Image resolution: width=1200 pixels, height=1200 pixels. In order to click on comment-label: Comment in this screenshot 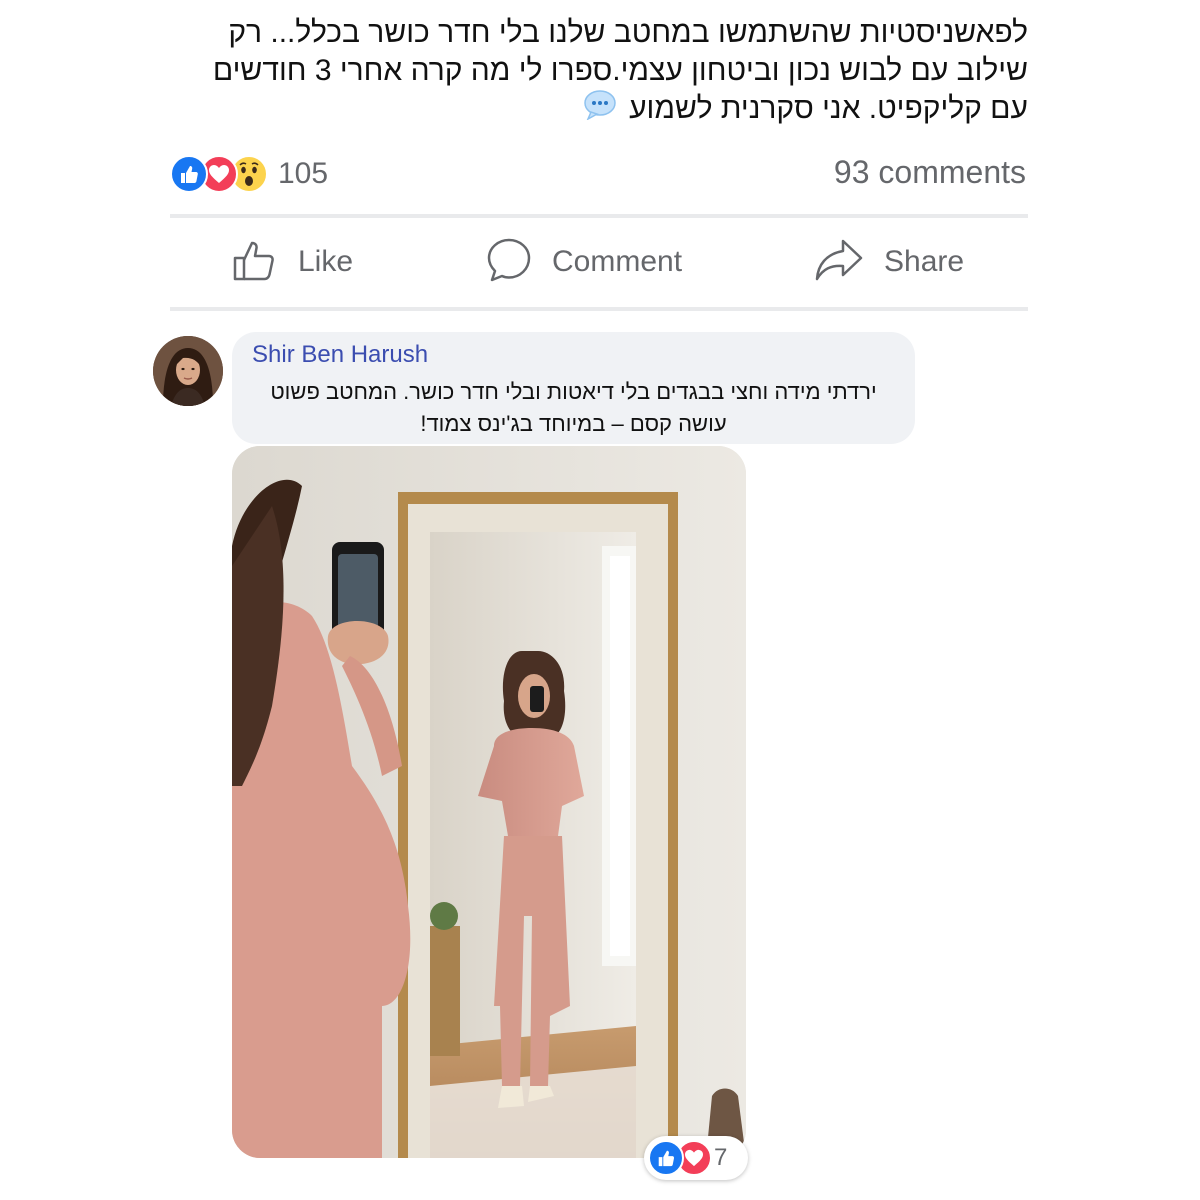, I will do `click(617, 261)`.